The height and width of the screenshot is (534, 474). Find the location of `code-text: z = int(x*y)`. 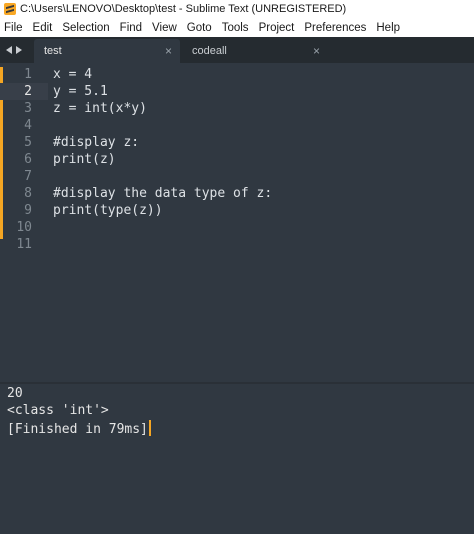

code-text: z = int(x*y) is located at coordinates (100, 108).